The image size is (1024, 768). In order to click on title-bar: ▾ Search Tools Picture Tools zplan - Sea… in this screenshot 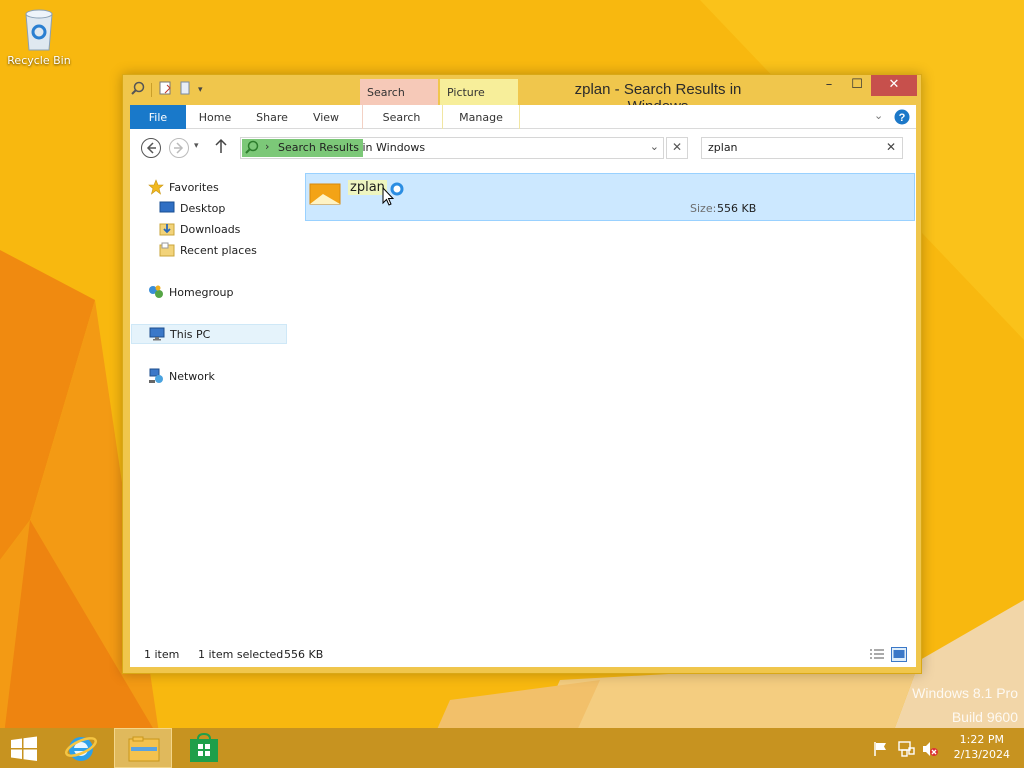, I will do `click(522, 100)`.